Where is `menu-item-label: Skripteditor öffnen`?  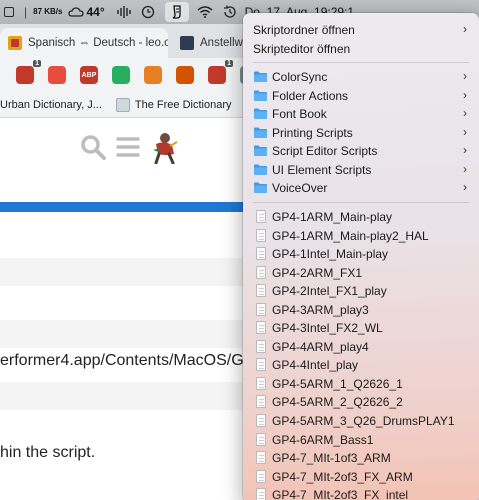 menu-item-label: Skripteditor öffnen is located at coordinates (302, 48).